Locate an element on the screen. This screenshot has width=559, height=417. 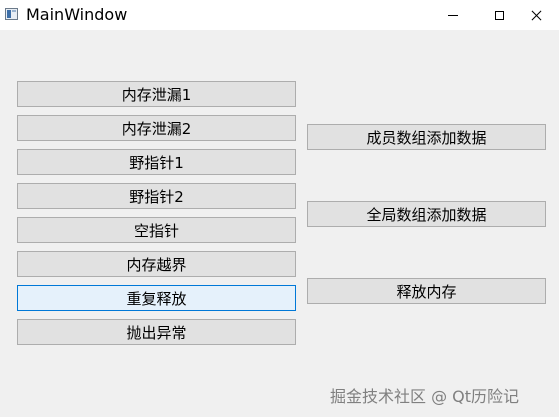
double-free-button: 重复释放 is located at coordinates (156, 298).